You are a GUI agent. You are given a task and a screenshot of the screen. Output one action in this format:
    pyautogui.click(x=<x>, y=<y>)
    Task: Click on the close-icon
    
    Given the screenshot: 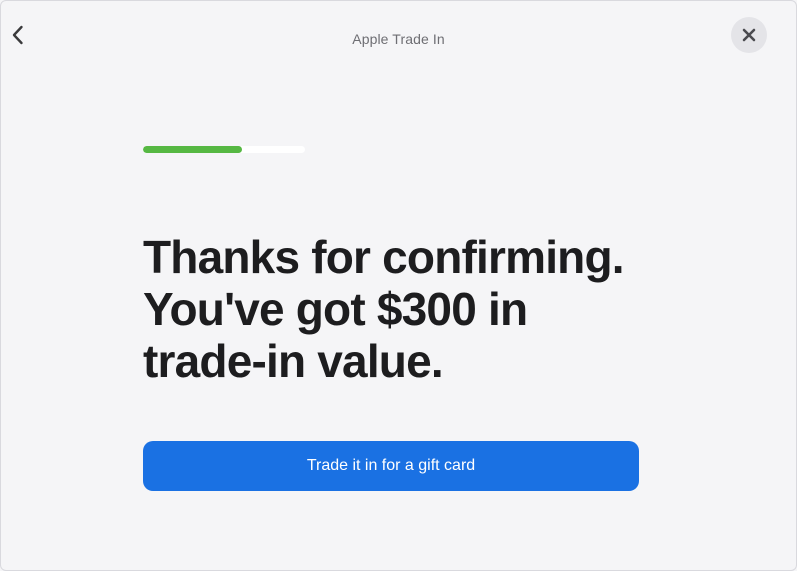 What is the action you would take?
    pyautogui.click(x=749, y=35)
    